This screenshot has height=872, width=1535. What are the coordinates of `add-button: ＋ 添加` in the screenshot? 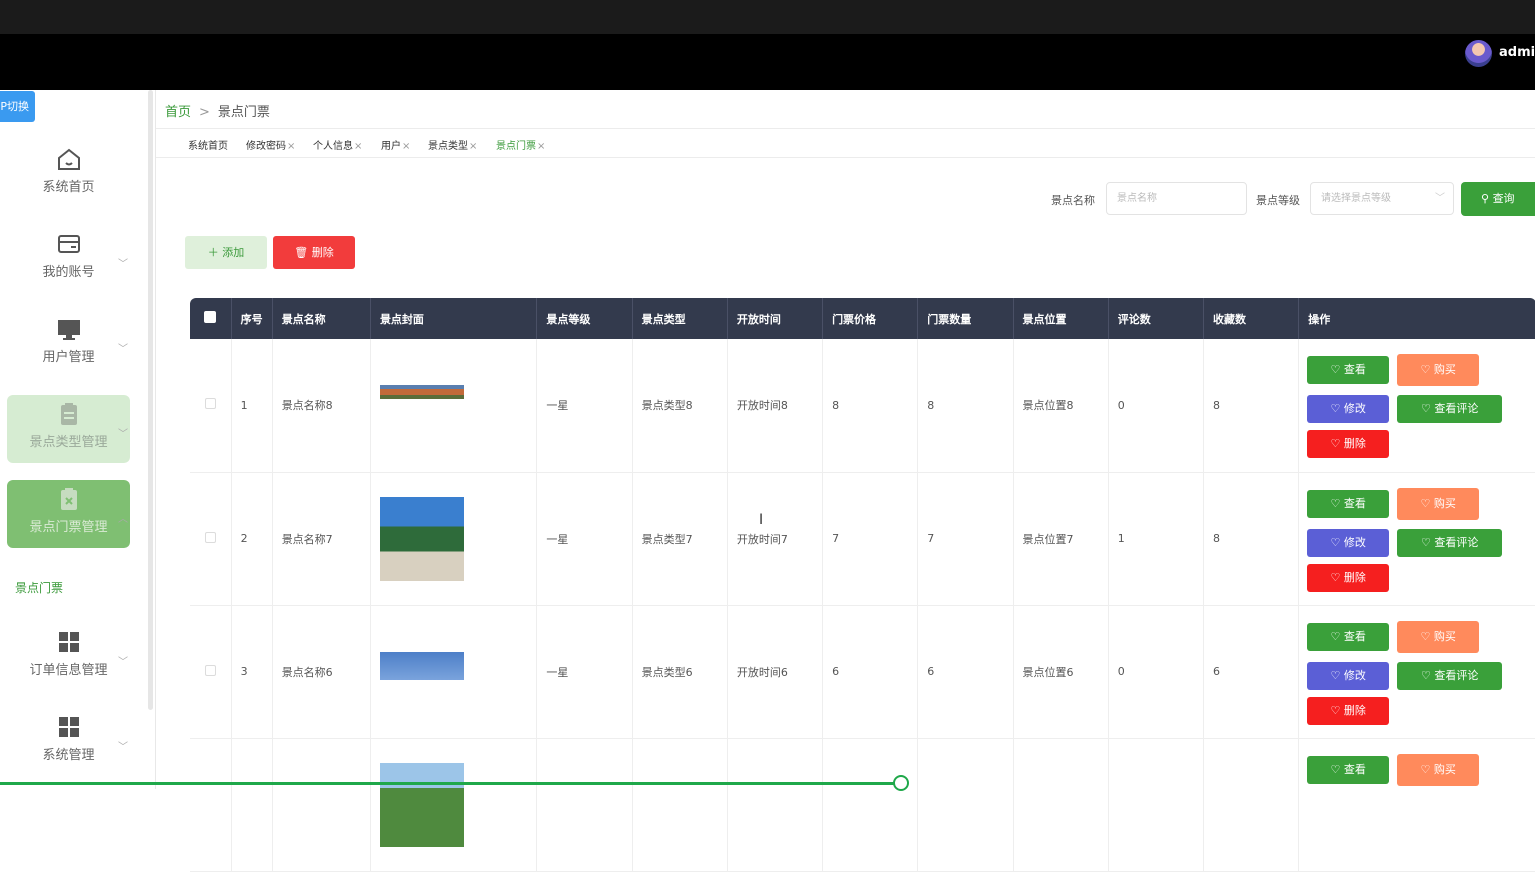 It's located at (226, 252).